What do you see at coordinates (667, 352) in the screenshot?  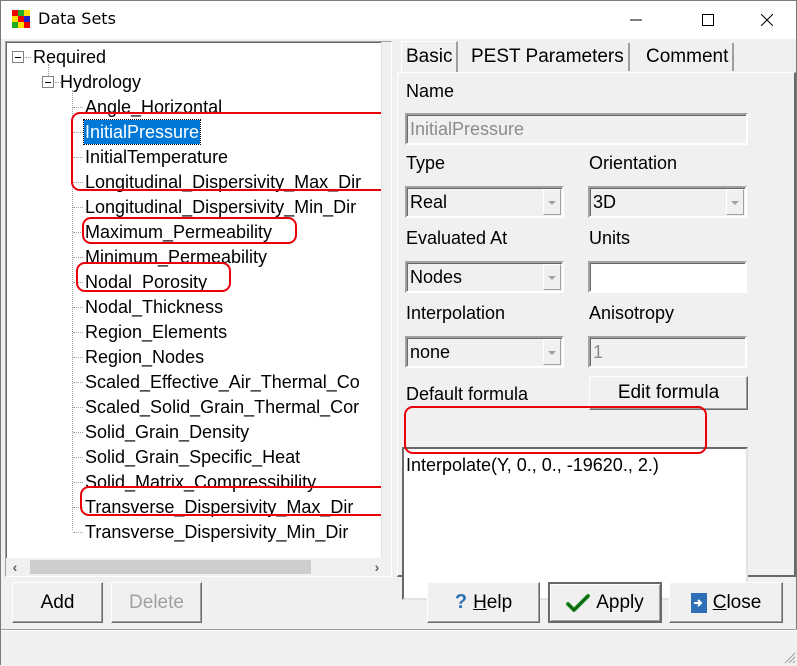 I see `anisotropy-input: 1` at bounding box center [667, 352].